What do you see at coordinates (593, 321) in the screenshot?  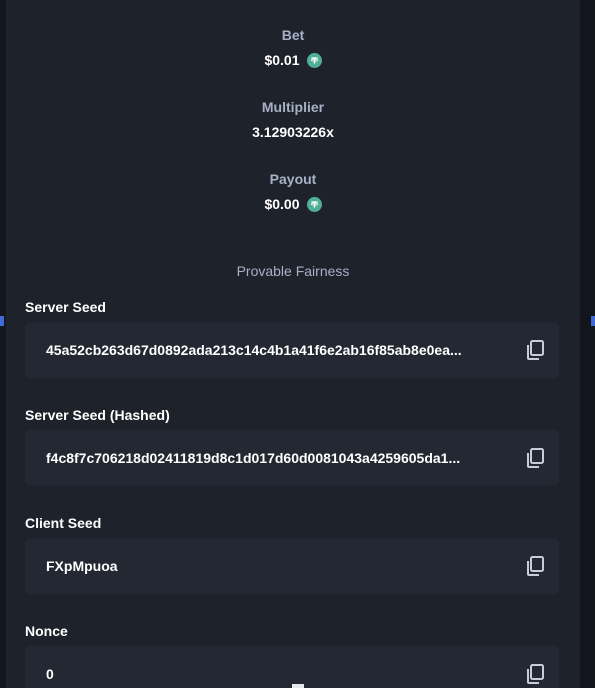 I see `right-edge-handle` at bounding box center [593, 321].